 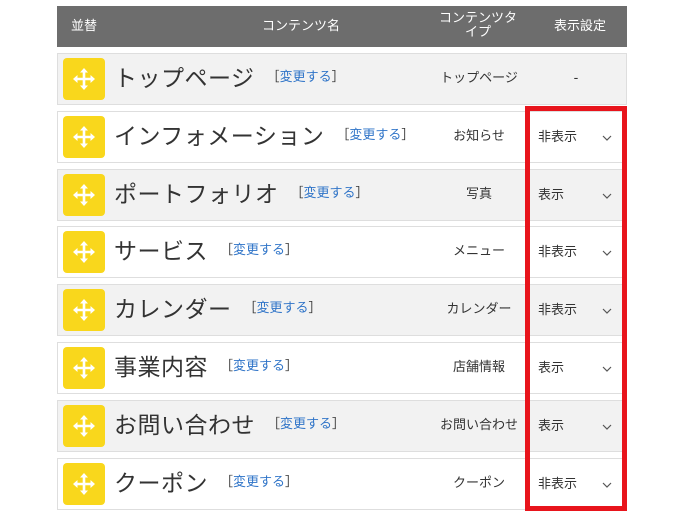 I want to click on content-name: カレンダー ［変更する］, so click(x=218, y=310).